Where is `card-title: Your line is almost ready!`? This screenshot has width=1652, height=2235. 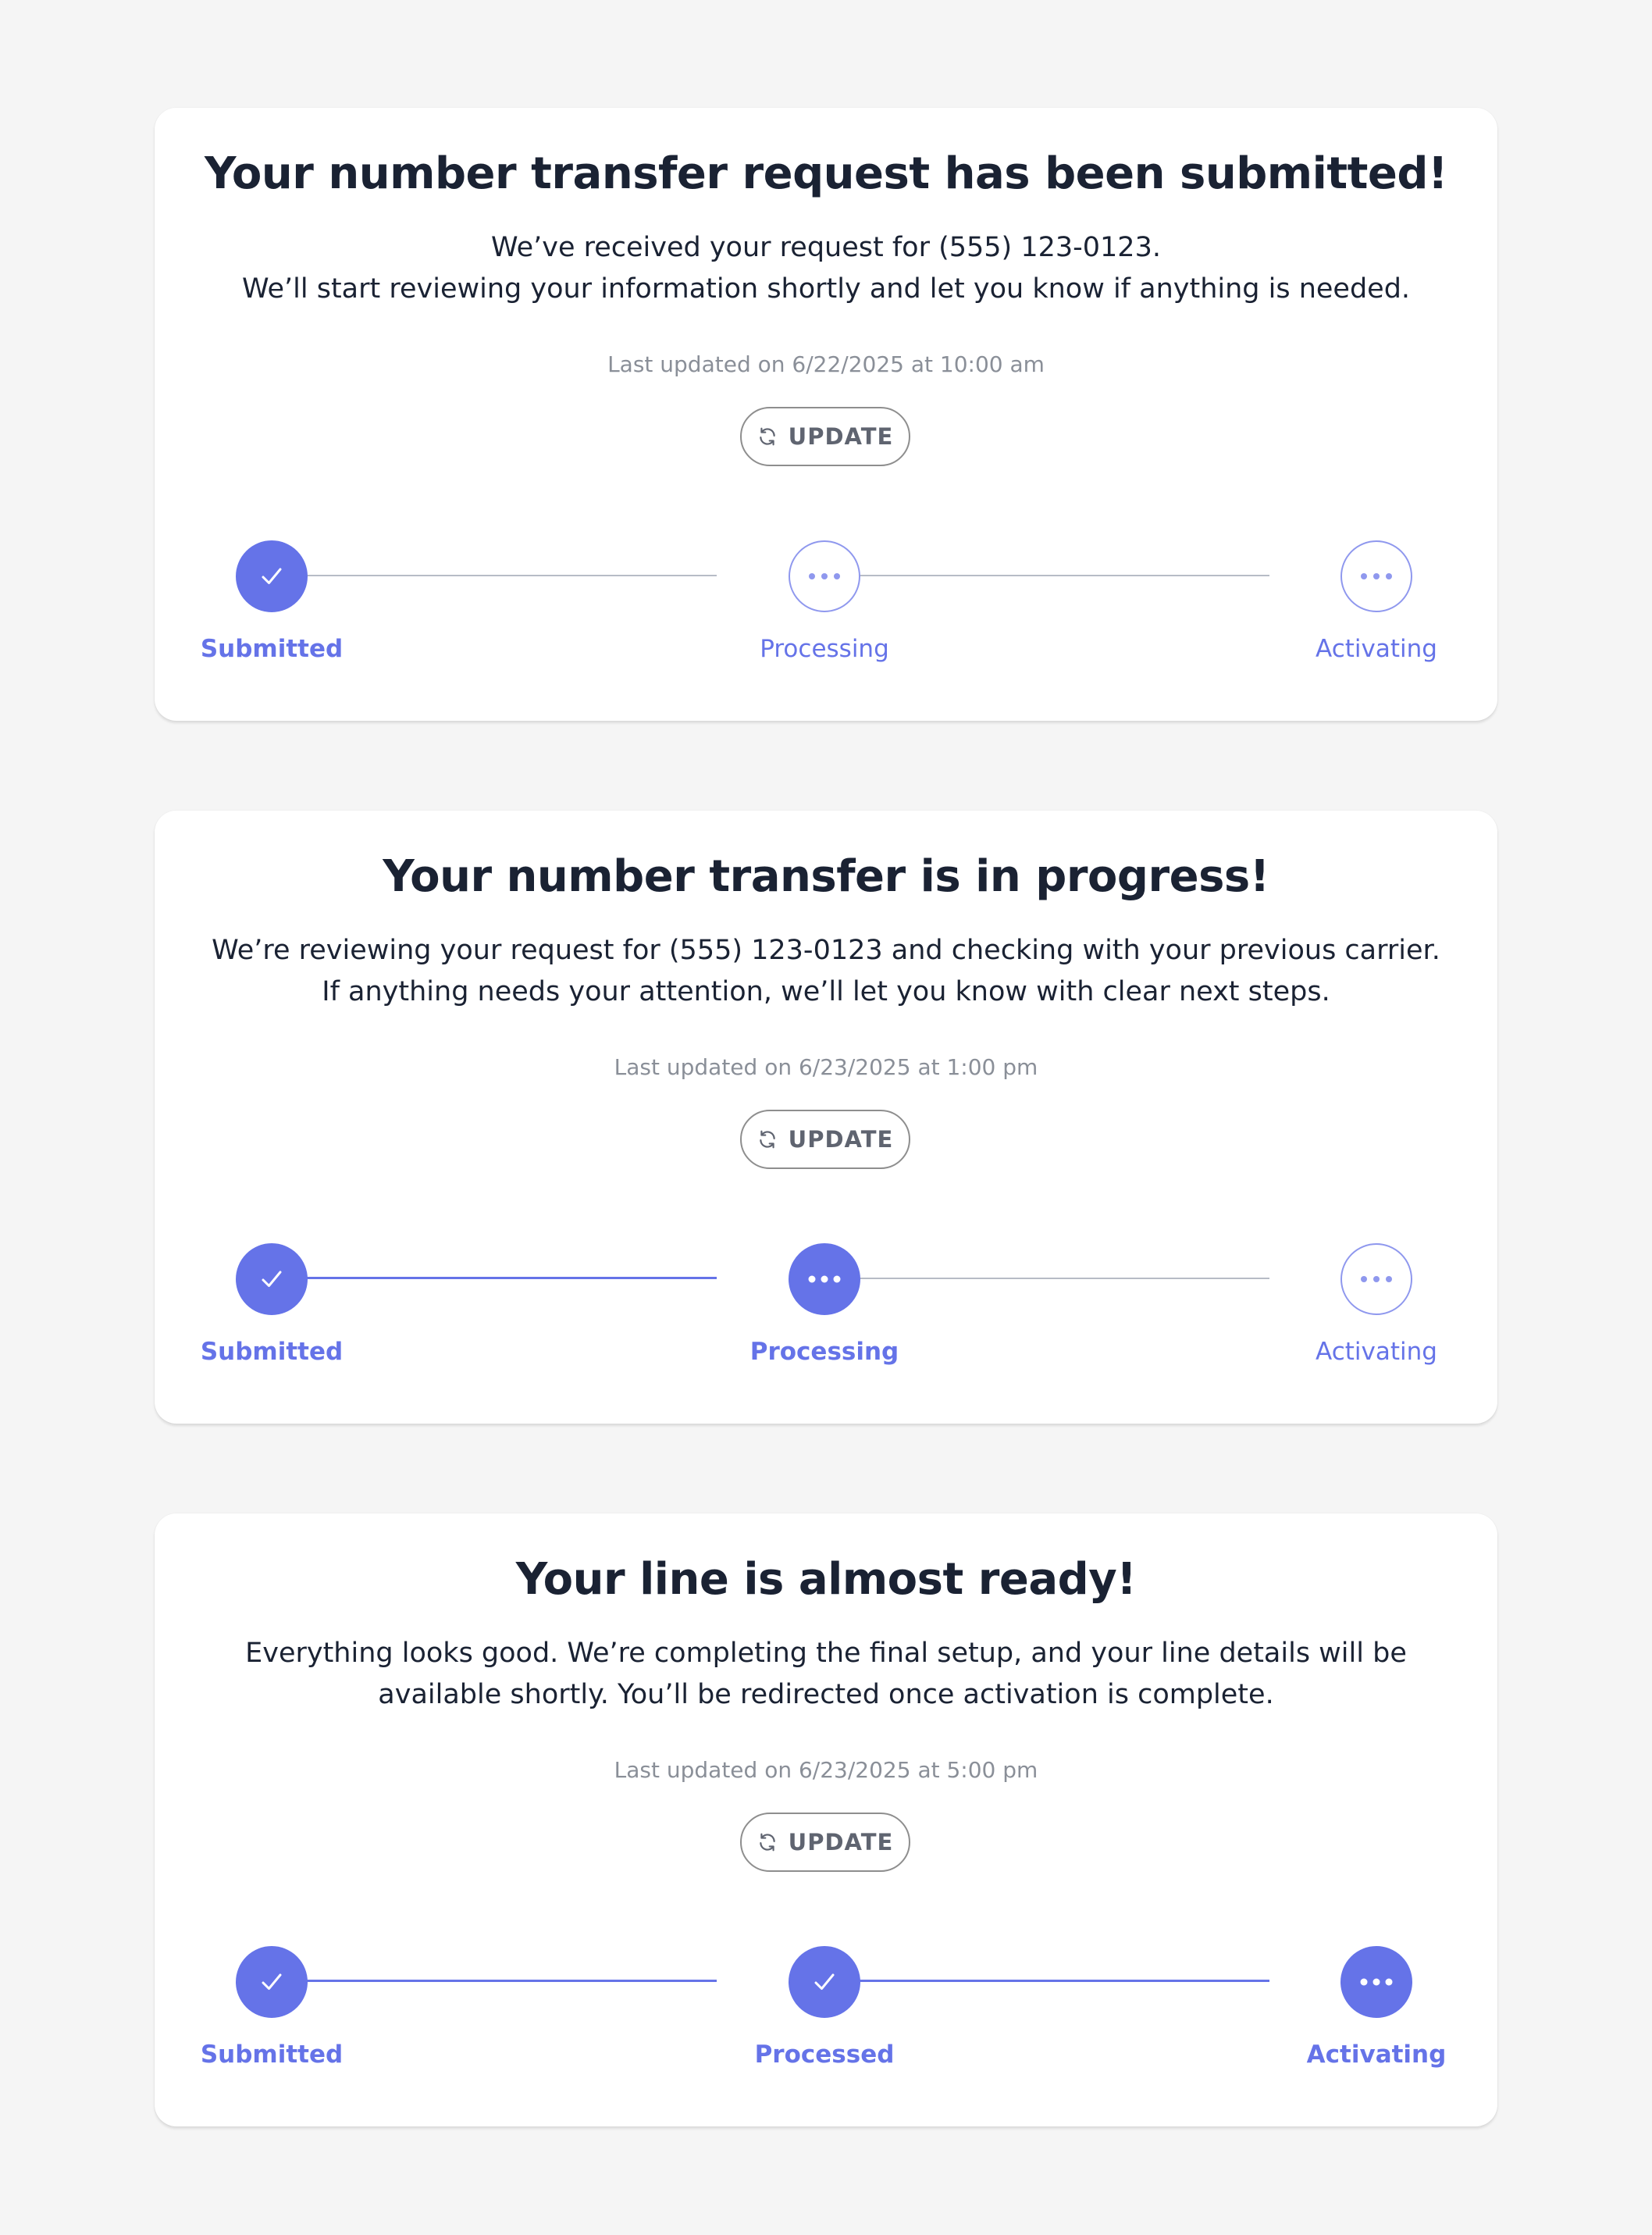 card-title: Your line is almost ready! is located at coordinates (826, 1579).